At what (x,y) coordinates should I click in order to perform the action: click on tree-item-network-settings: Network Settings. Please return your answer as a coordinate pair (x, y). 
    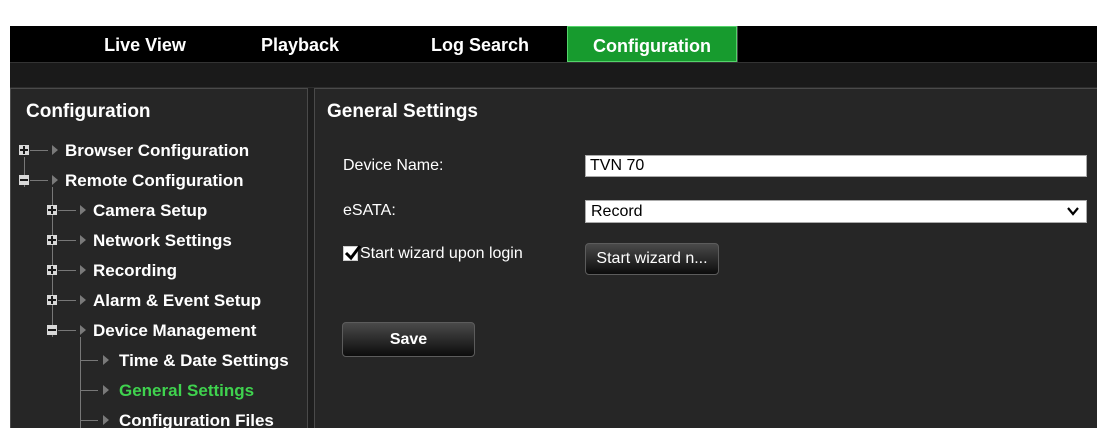
    Looking at the image, I should click on (159, 241).